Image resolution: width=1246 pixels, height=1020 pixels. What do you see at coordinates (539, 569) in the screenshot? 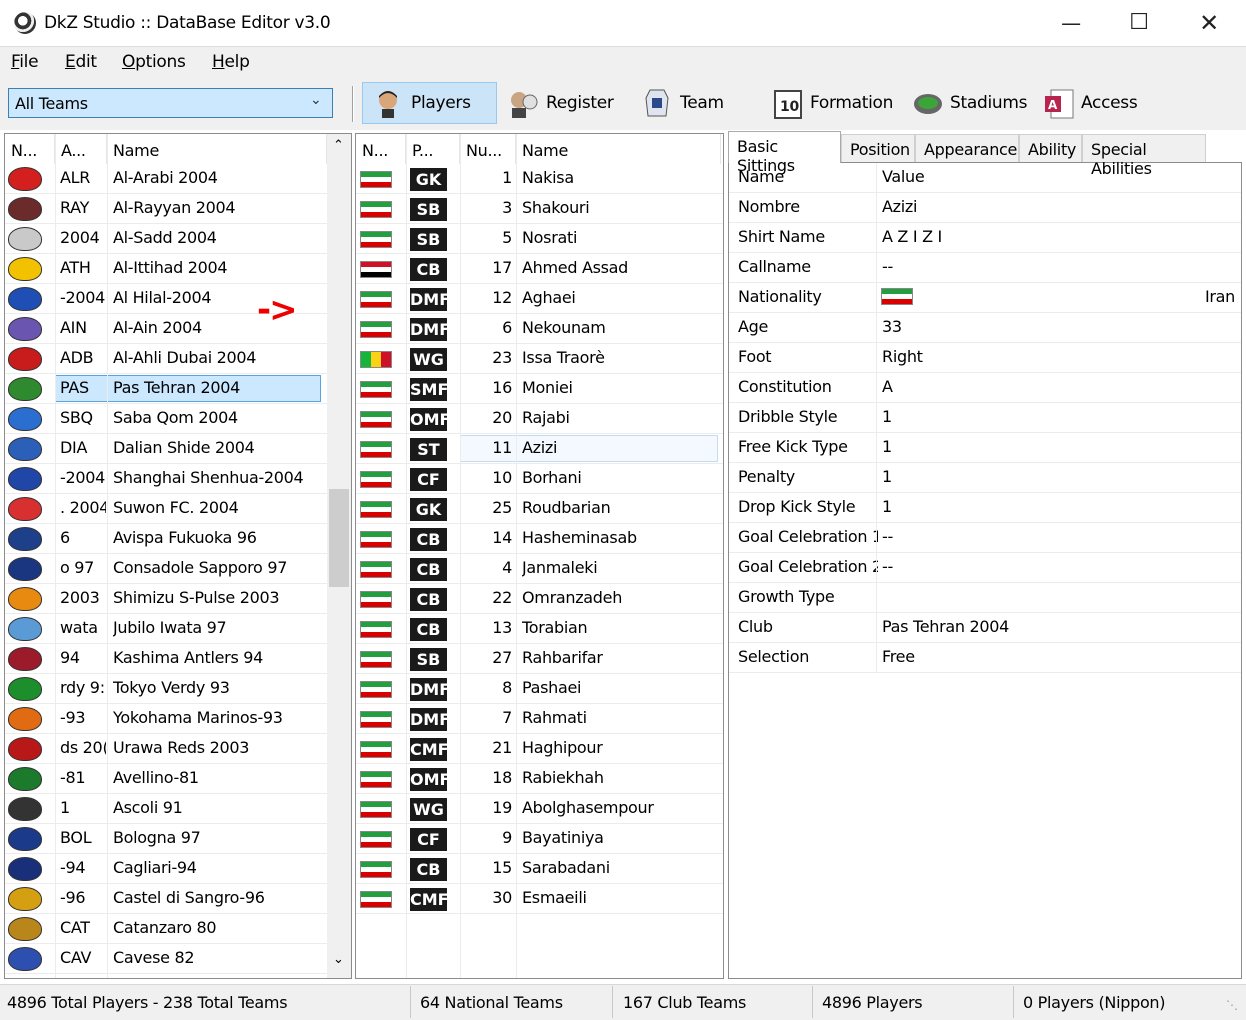
I see `player-row: CB 4 Janmaleki` at bounding box center [539, 569].